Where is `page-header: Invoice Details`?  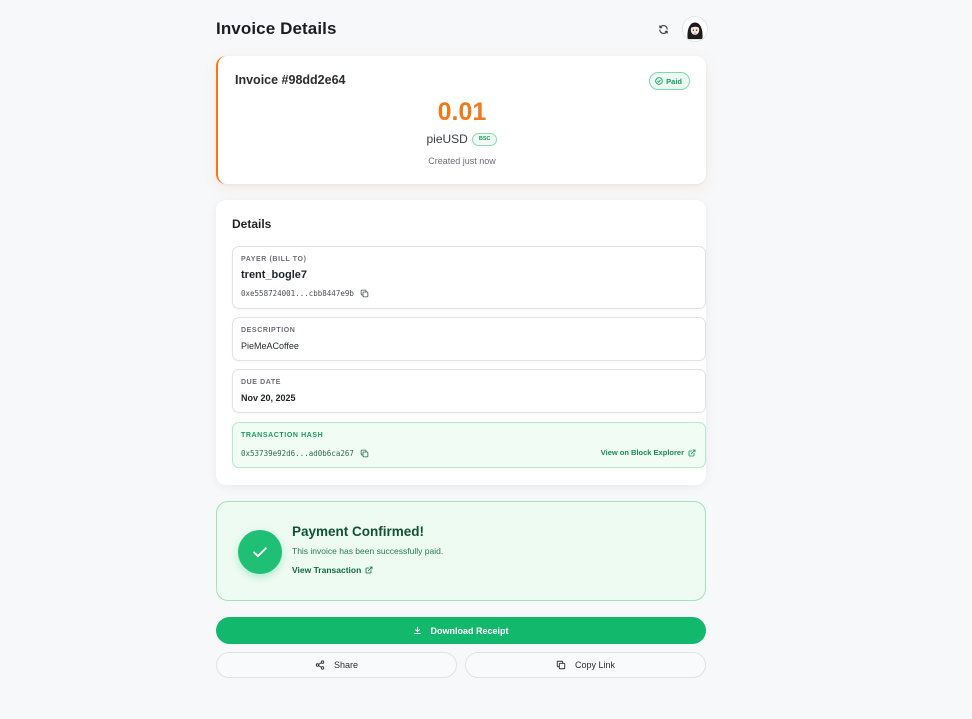 page-header: Invoice Details is located at coordinates (462, 29).